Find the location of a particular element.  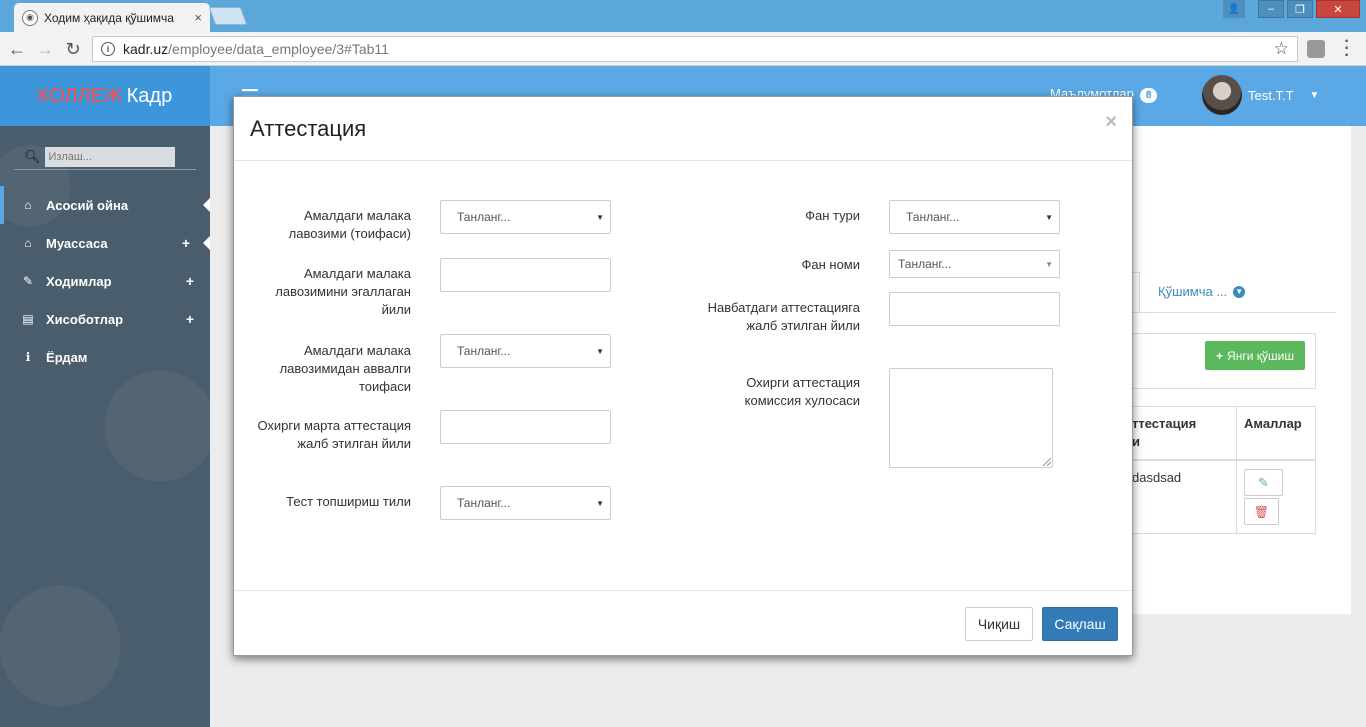

search-input is located at coordinates (109, 156).